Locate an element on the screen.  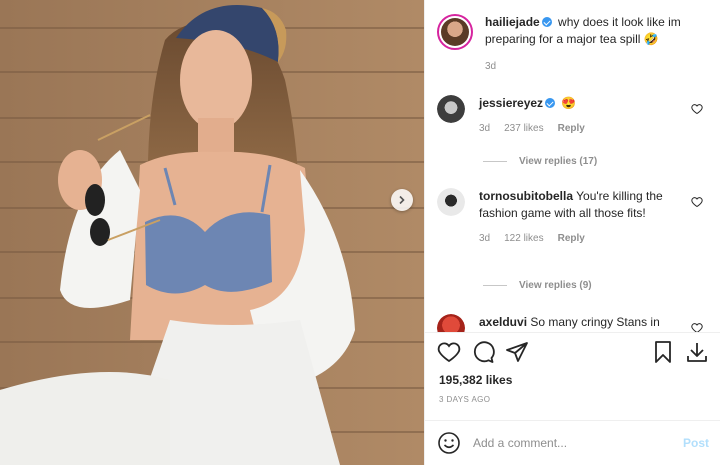
download-icon is located at coordinates (697, 352).